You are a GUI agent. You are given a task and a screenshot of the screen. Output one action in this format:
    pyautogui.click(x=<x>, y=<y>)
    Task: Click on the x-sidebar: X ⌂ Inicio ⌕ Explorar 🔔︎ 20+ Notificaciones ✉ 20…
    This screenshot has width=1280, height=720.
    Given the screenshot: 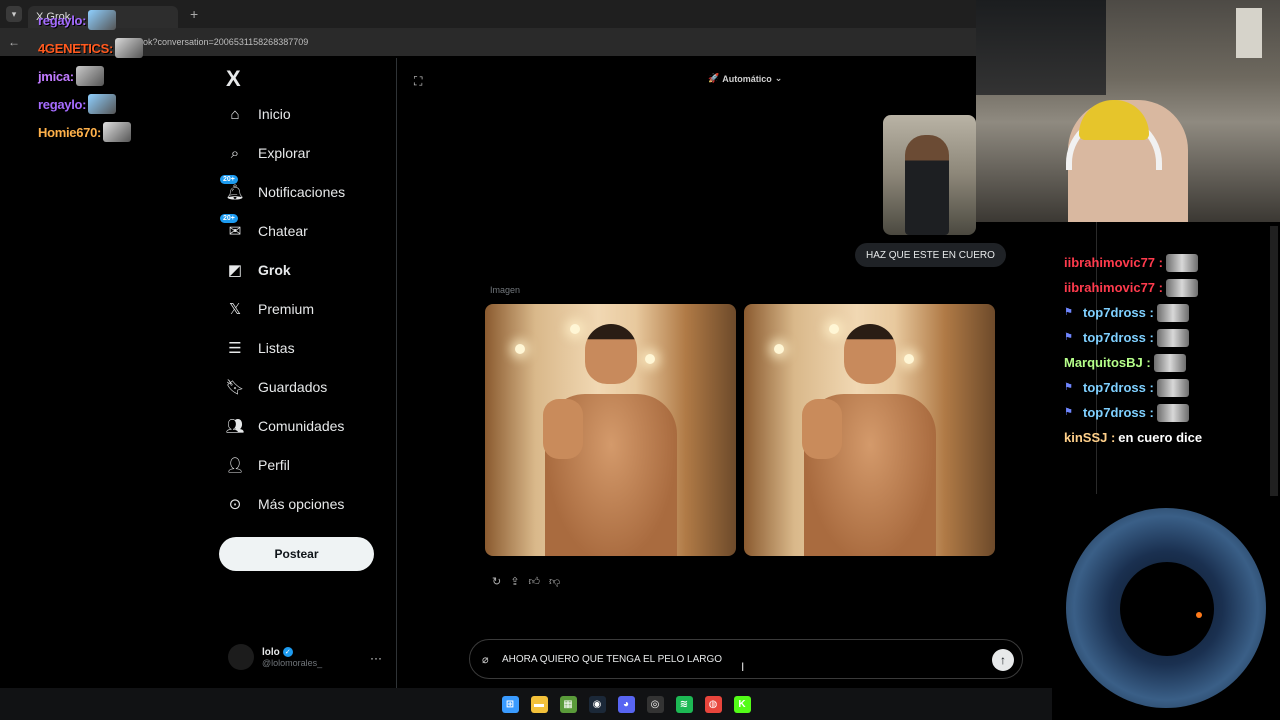 What is the action you would take?
    pyautogui.click(x=305, y=373)
    